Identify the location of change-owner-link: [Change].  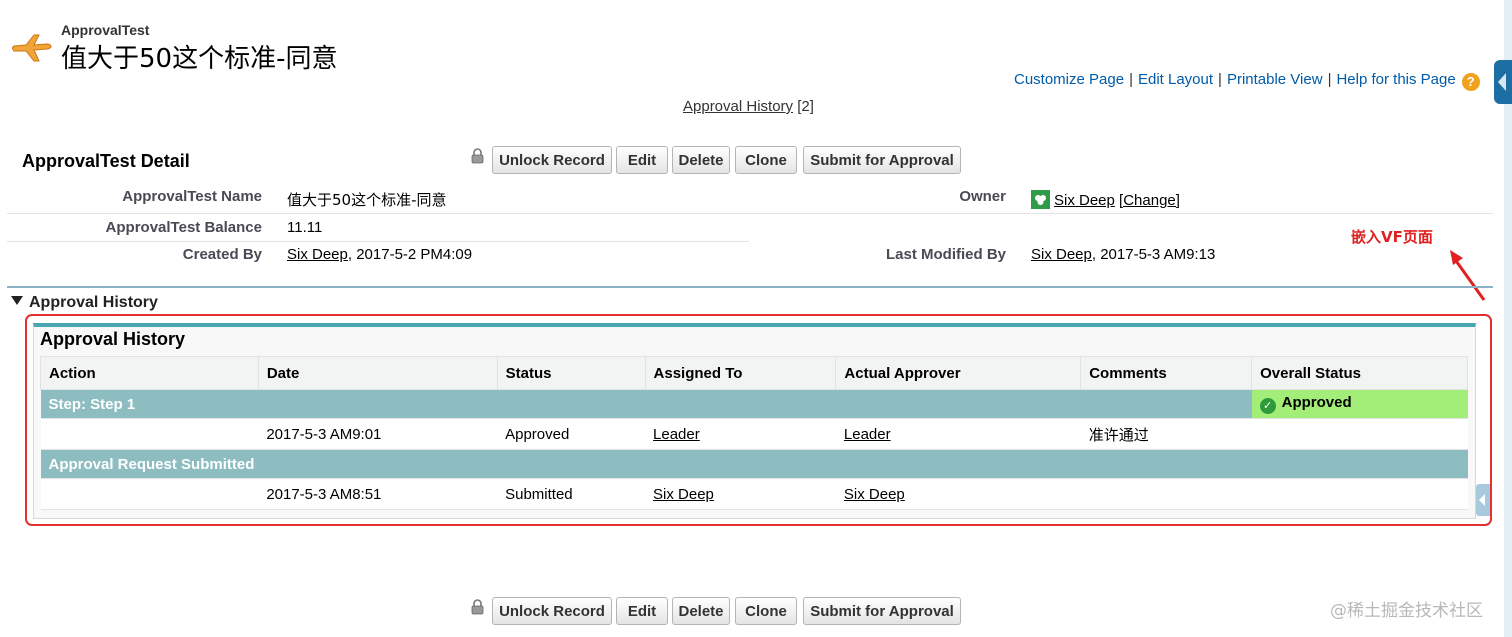
(1149, 200).